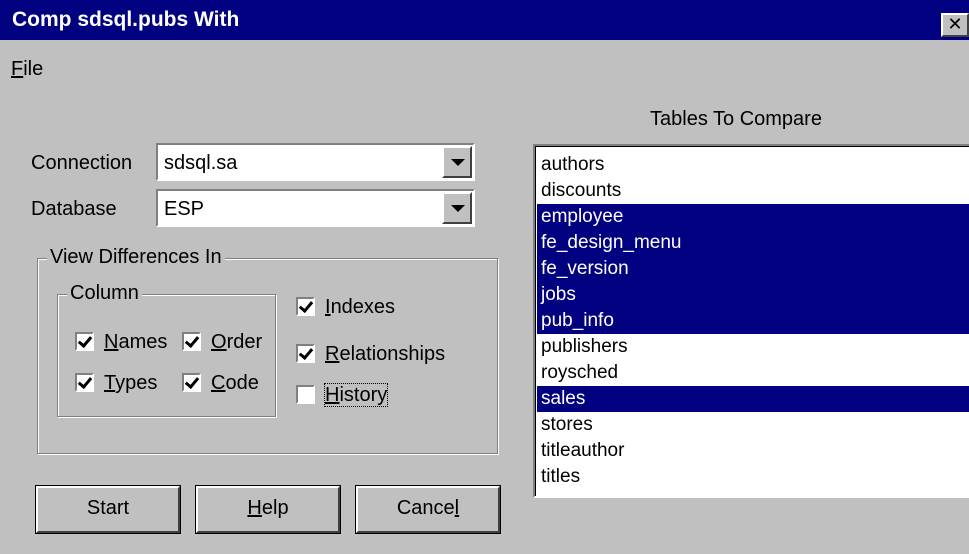 Image resolution: width=969 pixels, height=554 pixels. I want to click on table-list-item: titles, so click(753, 477).